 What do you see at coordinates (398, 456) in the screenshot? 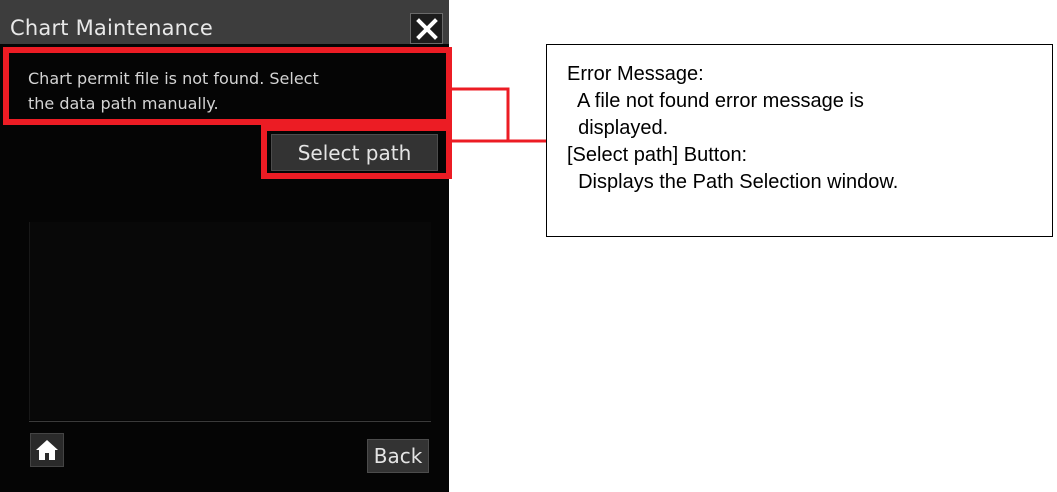
I see `back-button: Back` at bounding box center [398, 456].